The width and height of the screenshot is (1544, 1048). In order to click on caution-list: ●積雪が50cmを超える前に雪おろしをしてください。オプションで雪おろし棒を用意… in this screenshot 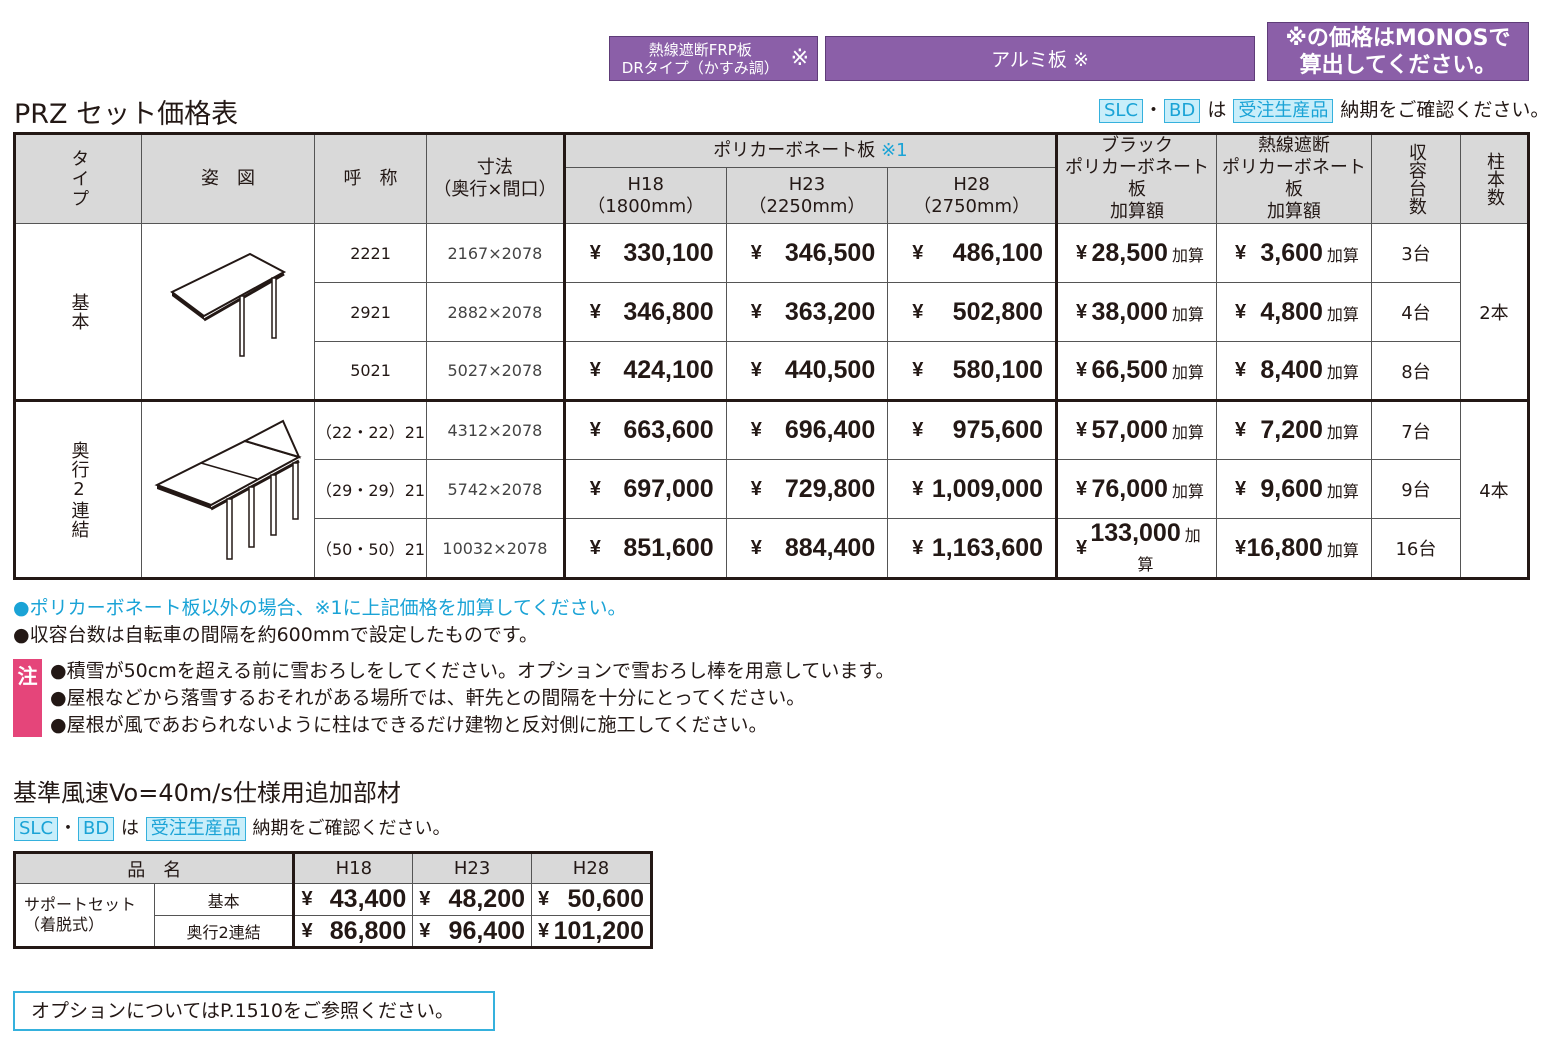, I will do `click(472, 698)`.